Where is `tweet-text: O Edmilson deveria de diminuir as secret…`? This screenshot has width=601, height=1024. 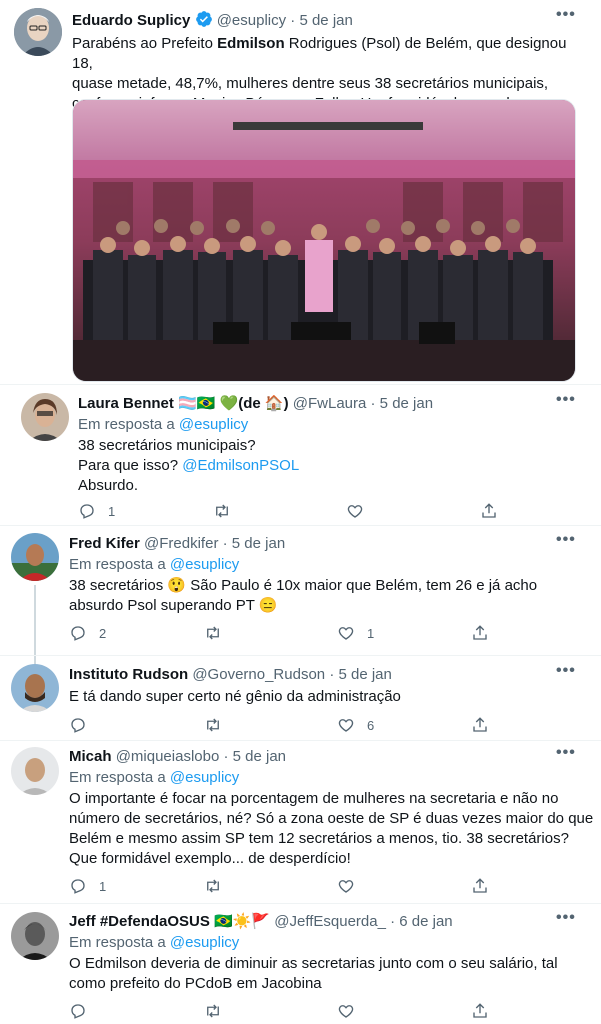 tweet-text: O Edmilson deveria de diminuir as secret… is located at coordinates (313, 973).